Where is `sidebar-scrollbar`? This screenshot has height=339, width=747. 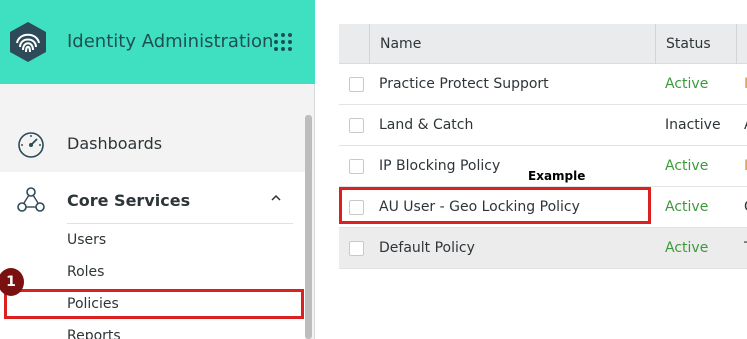
sidebar-scrollbar is located at coordinates (308, 227).